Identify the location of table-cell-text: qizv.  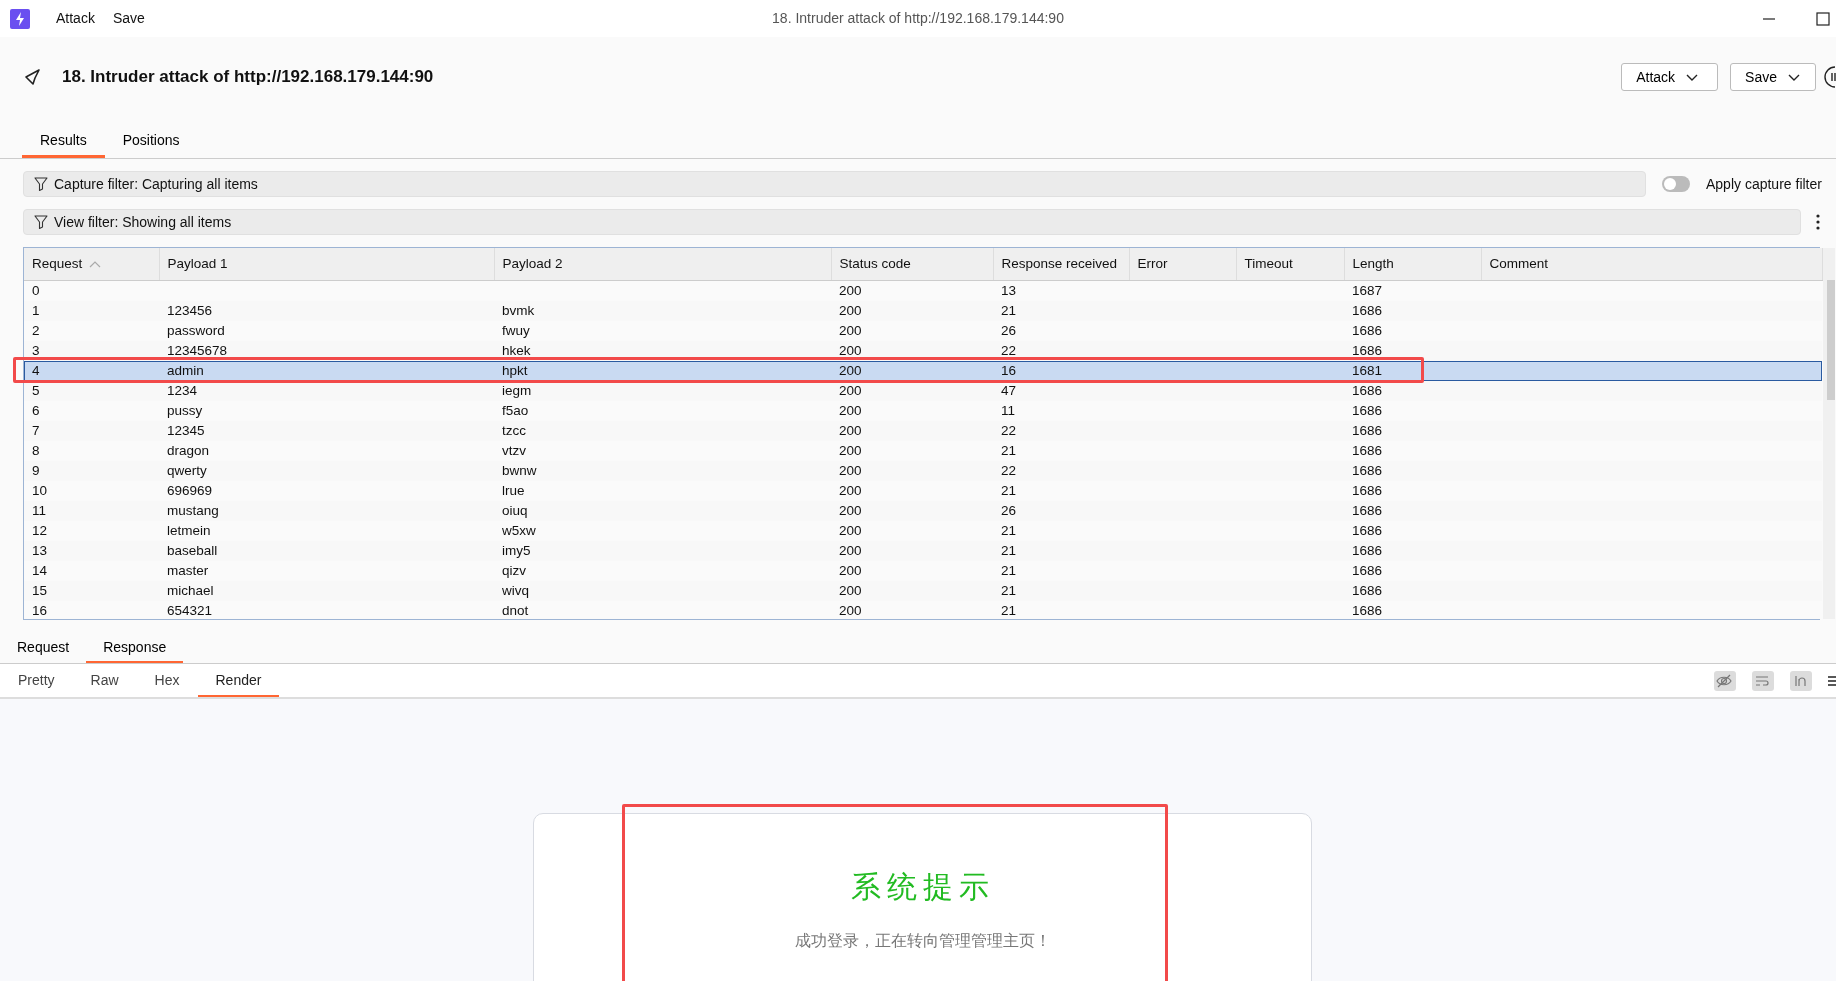
(514, 570).